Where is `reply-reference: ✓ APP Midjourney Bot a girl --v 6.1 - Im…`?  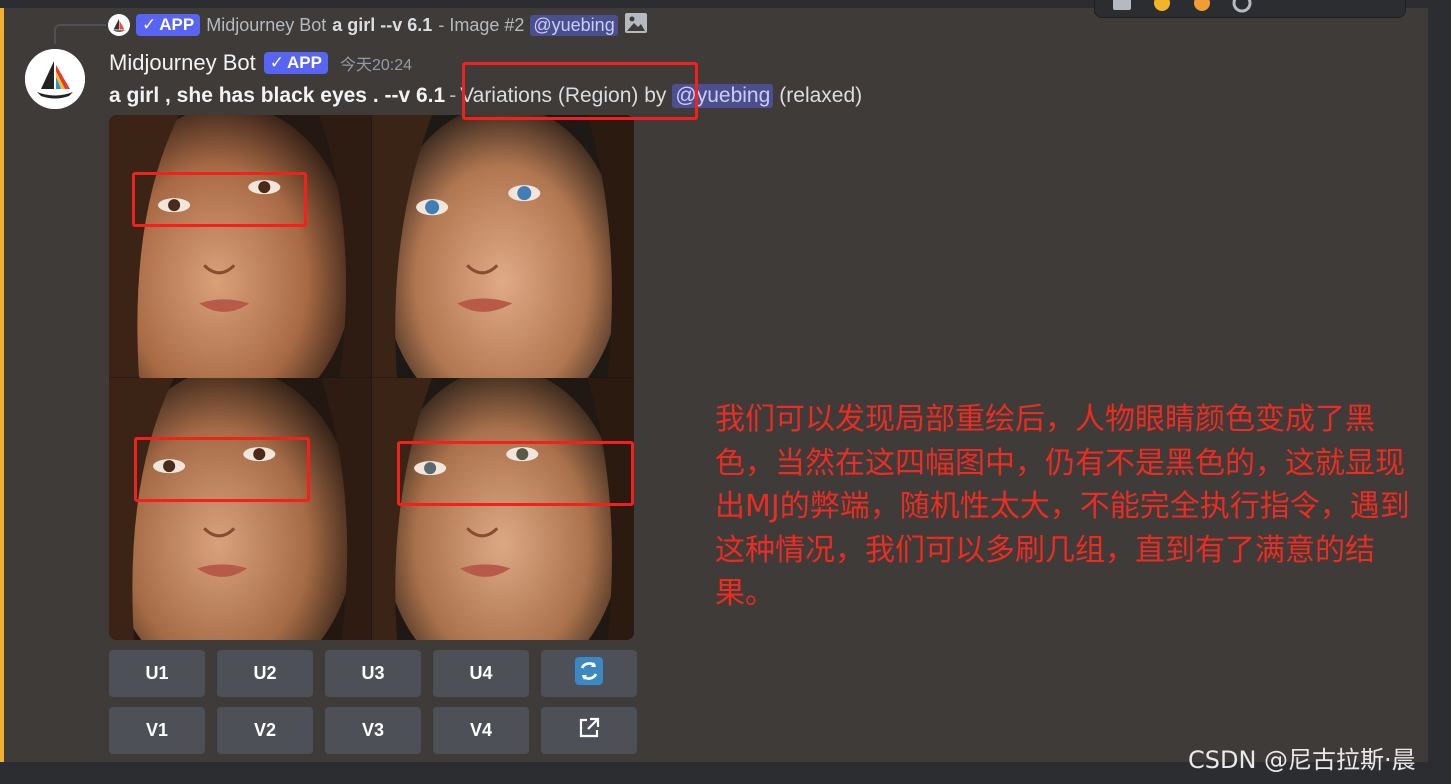
reply-reference: ✓ APP Midjourney Bot a girl --v 6.1 - Im… is located at coordinates (378, 25).